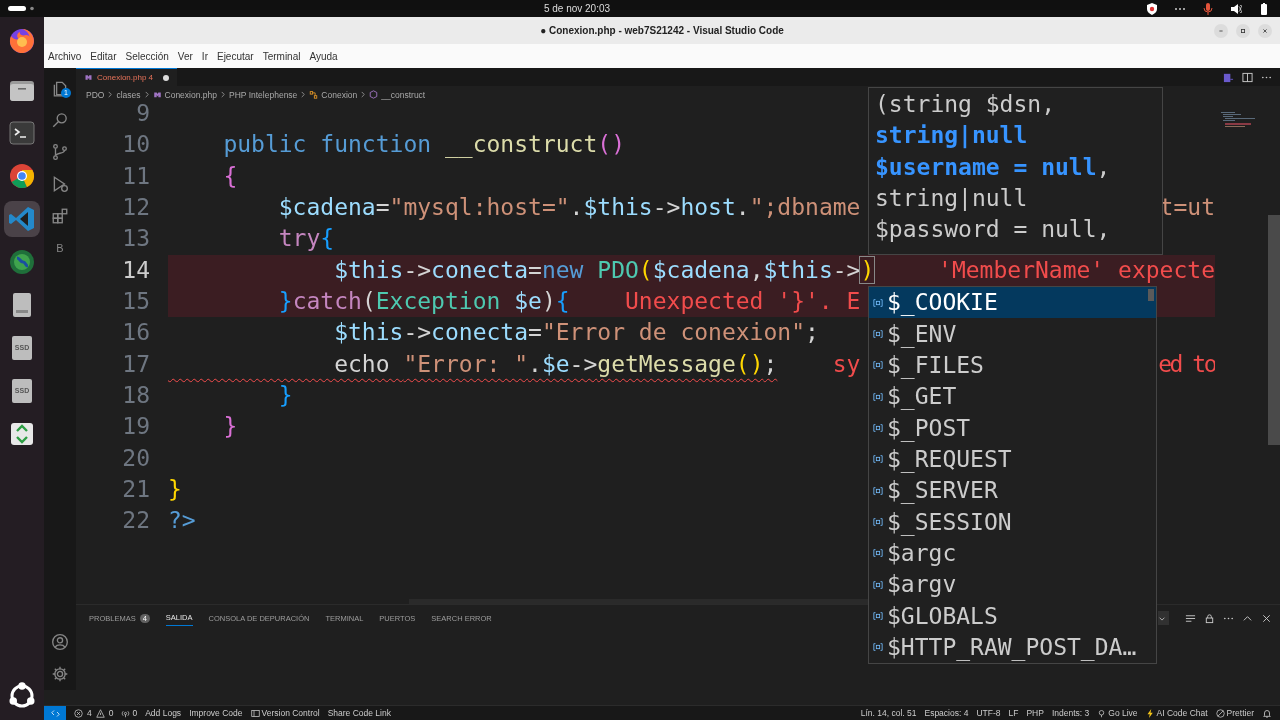 This screenshot has height=720, width=1280. Describe the element at coordinates (423, 145) in the screenshot. I see `code-line: public function __construct()` at that location.